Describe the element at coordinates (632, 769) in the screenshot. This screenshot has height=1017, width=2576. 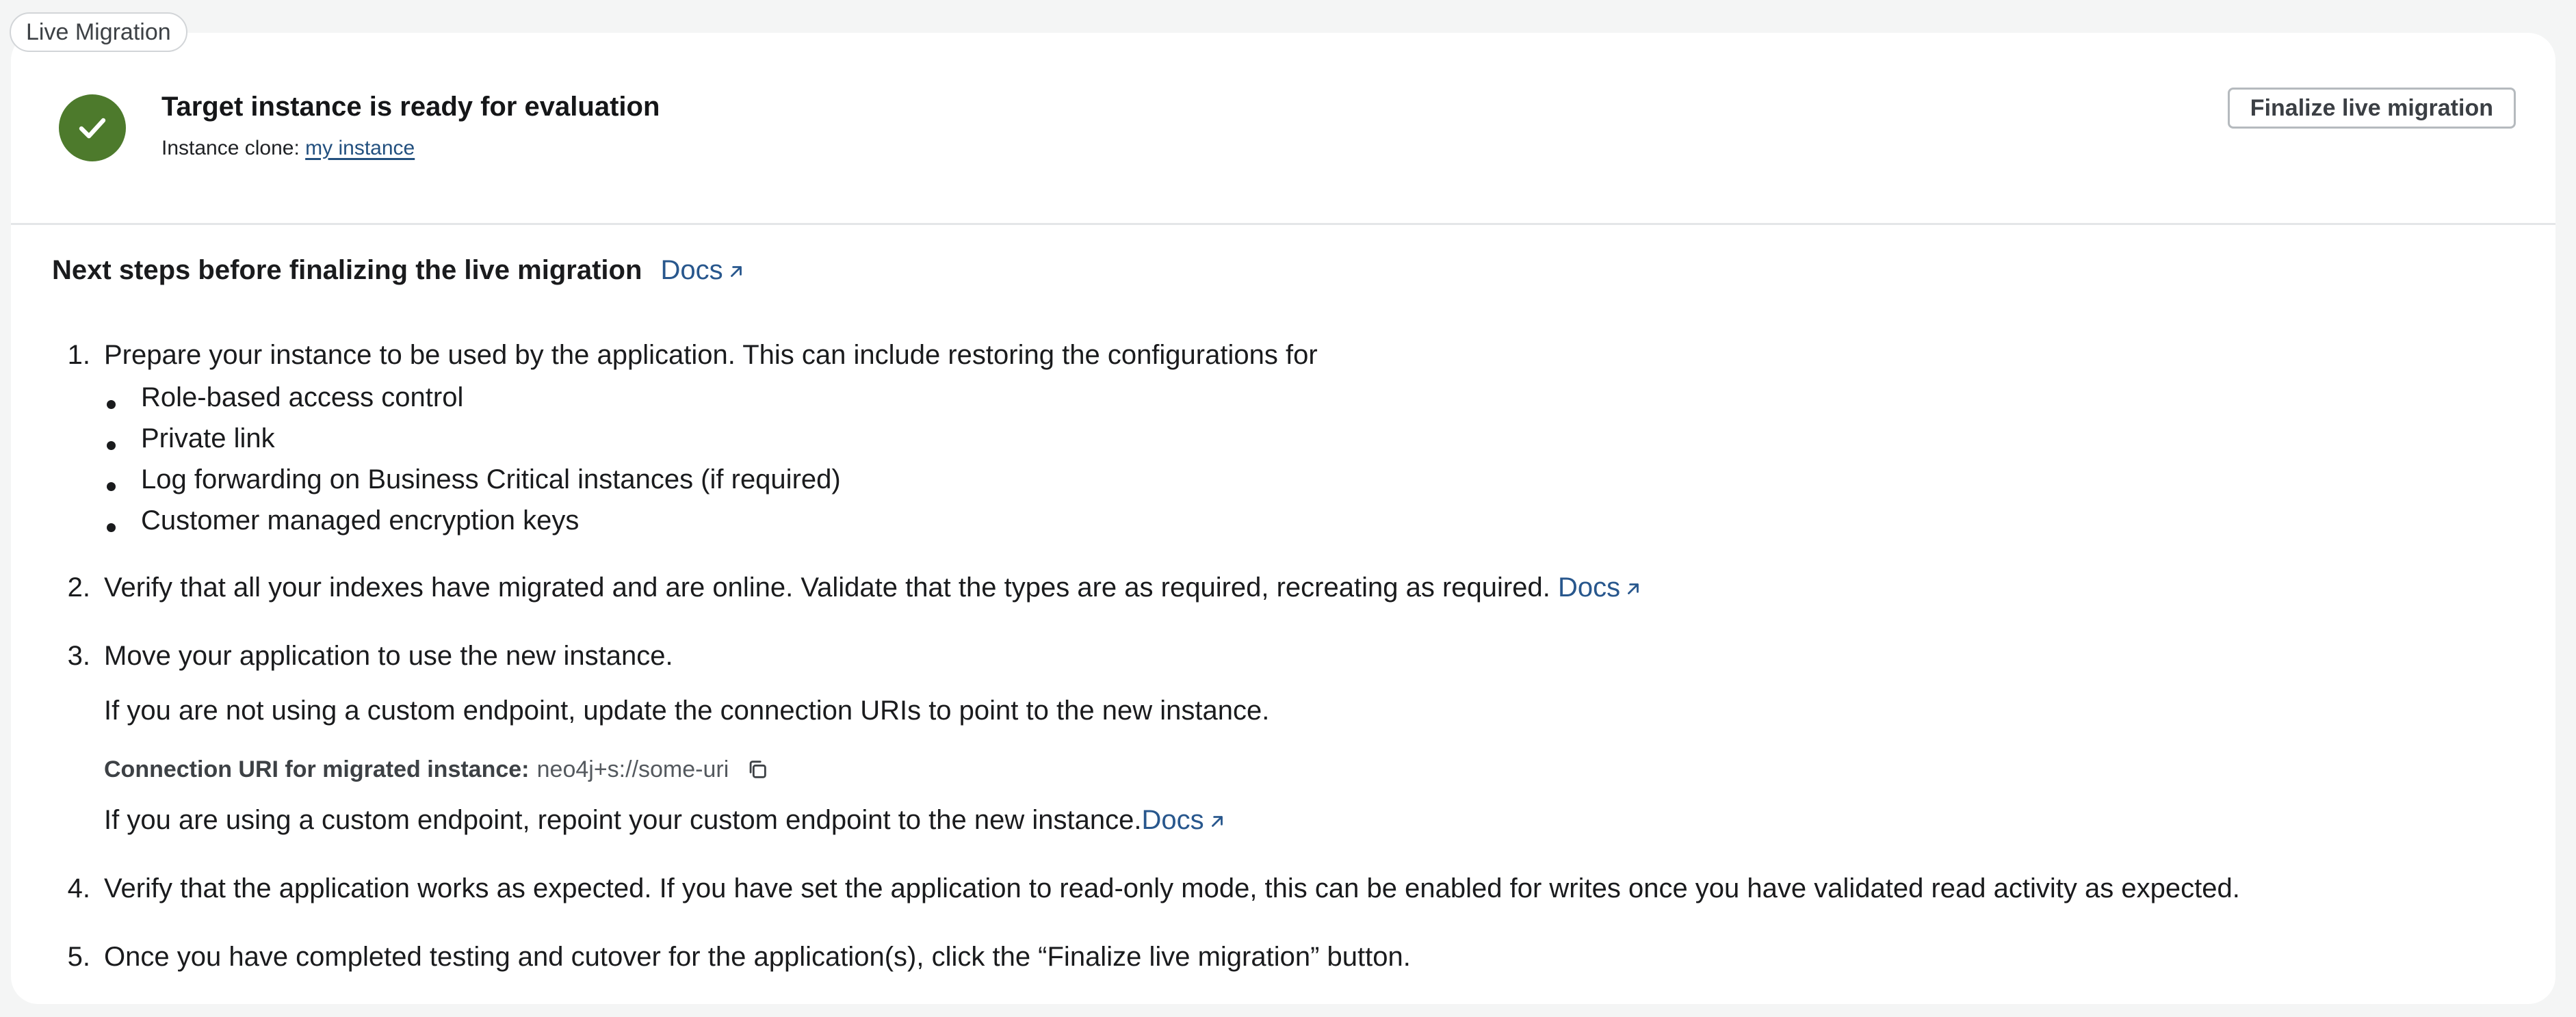
I see `connection-uri-value: neo4j+s://some-uri` at that location.